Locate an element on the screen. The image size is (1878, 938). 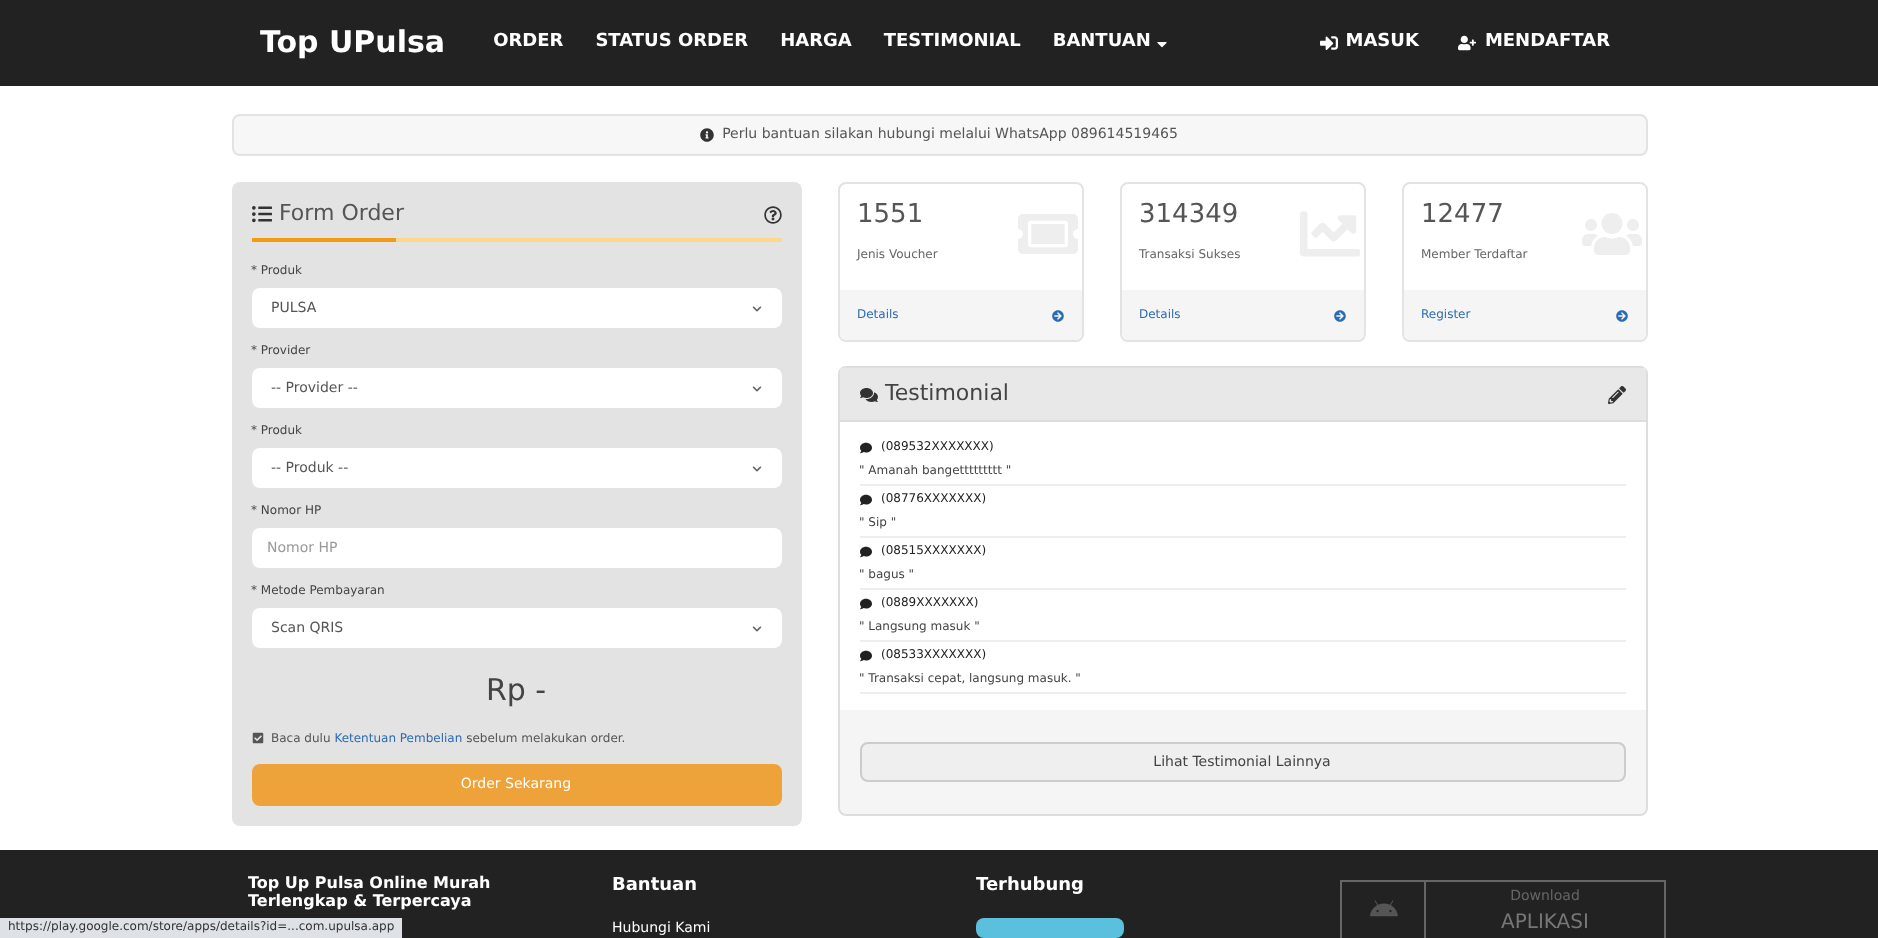
stat-value: 1551 is located at coordinates (891, 216).